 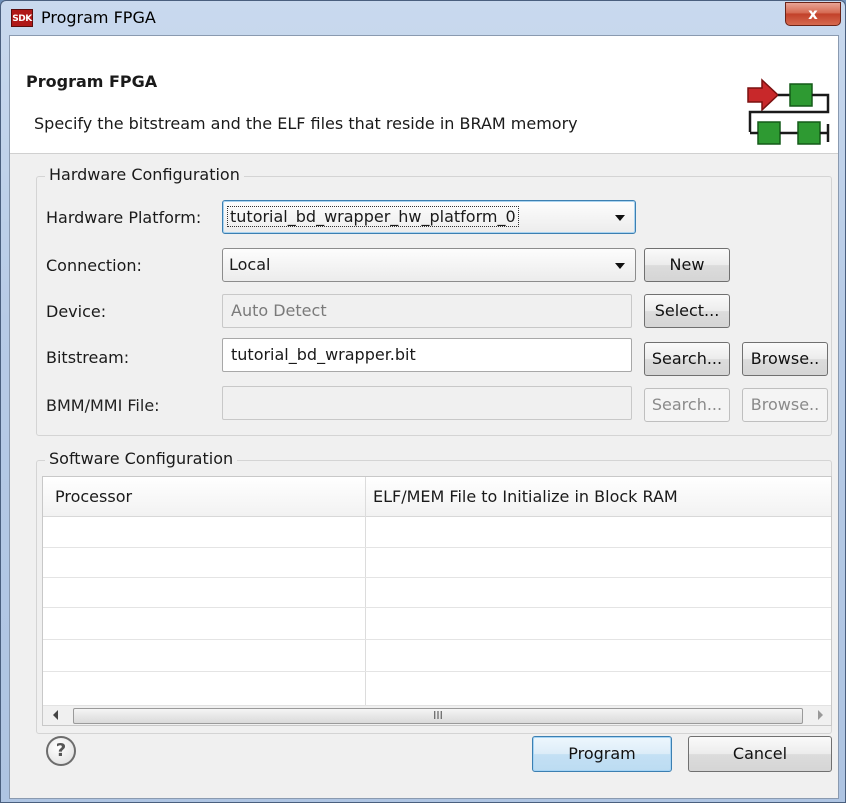 I want to click on horizontal-scrollbar: III, so click(x=437, y=715).